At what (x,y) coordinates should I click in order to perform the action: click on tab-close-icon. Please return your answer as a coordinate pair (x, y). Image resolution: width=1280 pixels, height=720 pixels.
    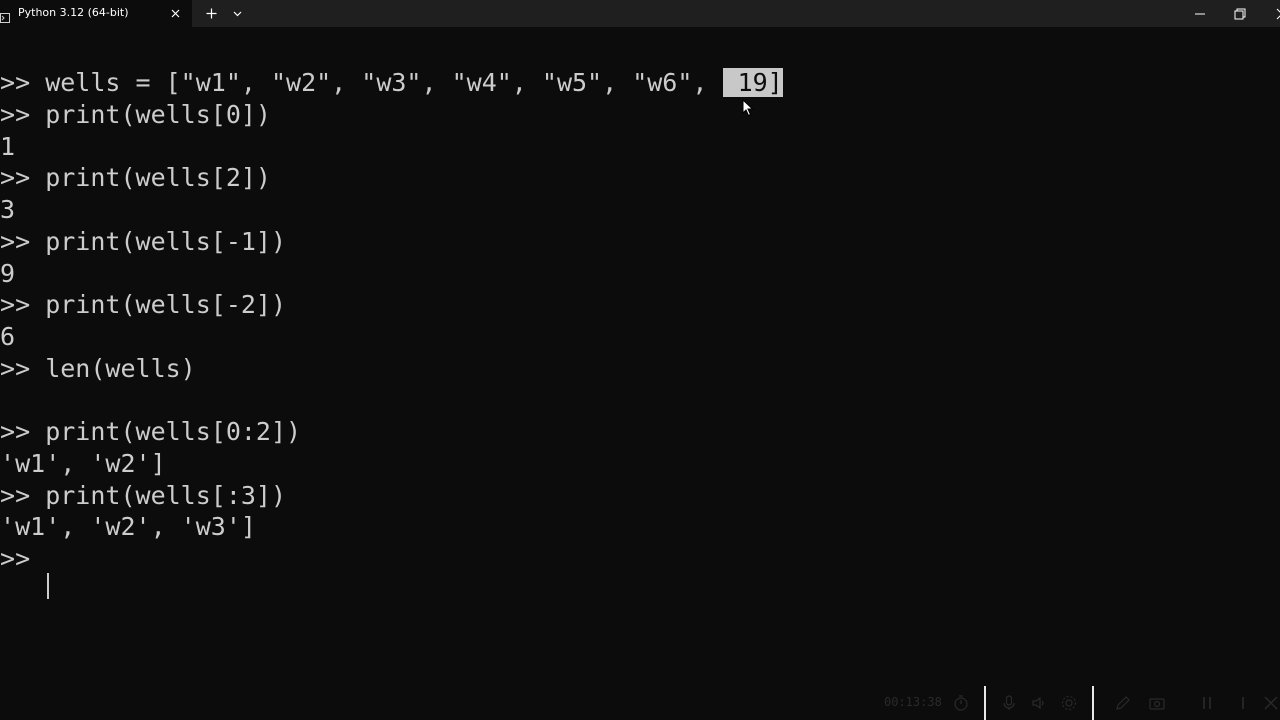
    Looking at the image, I should click on (175, 13).